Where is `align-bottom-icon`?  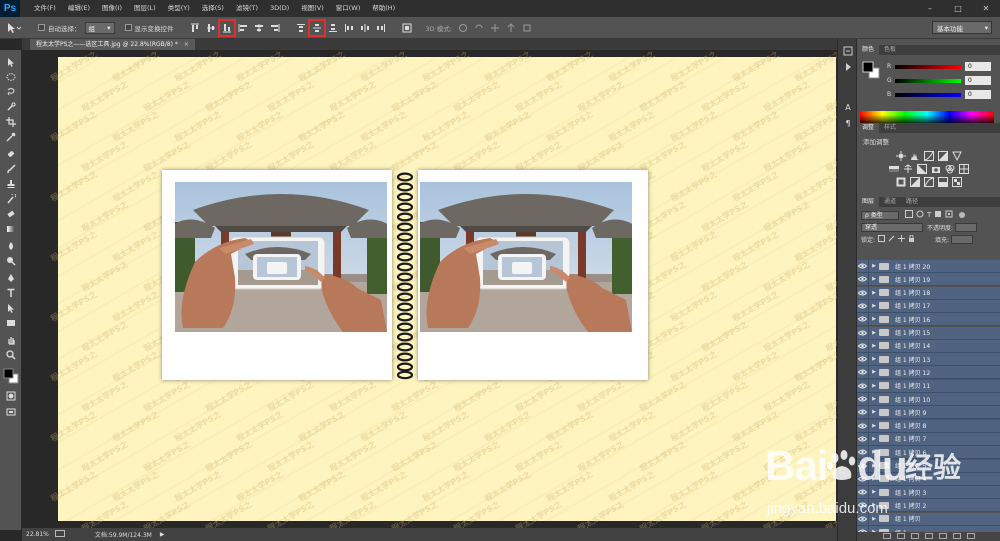
align-bottom-icon is located at coordinates (226, 27).